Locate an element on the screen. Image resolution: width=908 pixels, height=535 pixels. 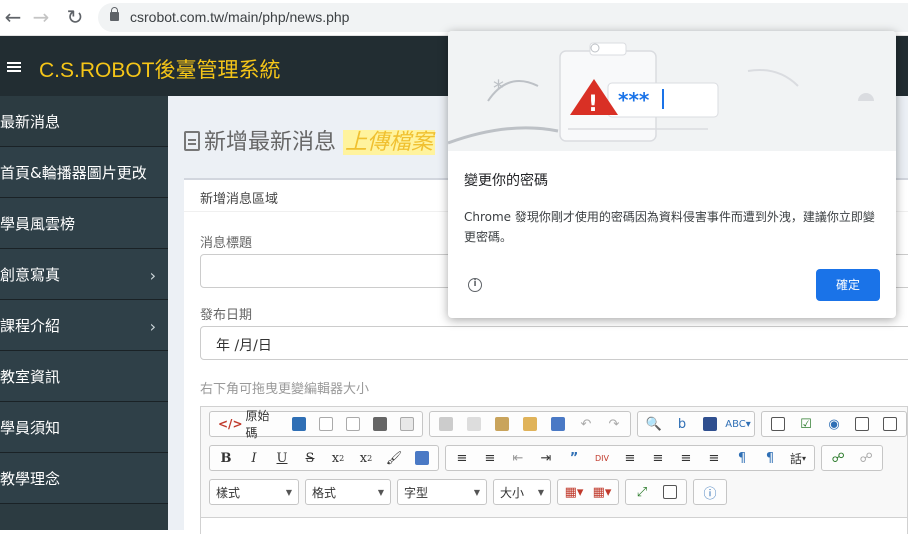
date-field-label: 發布日期 is located at coordinates (226, 315).